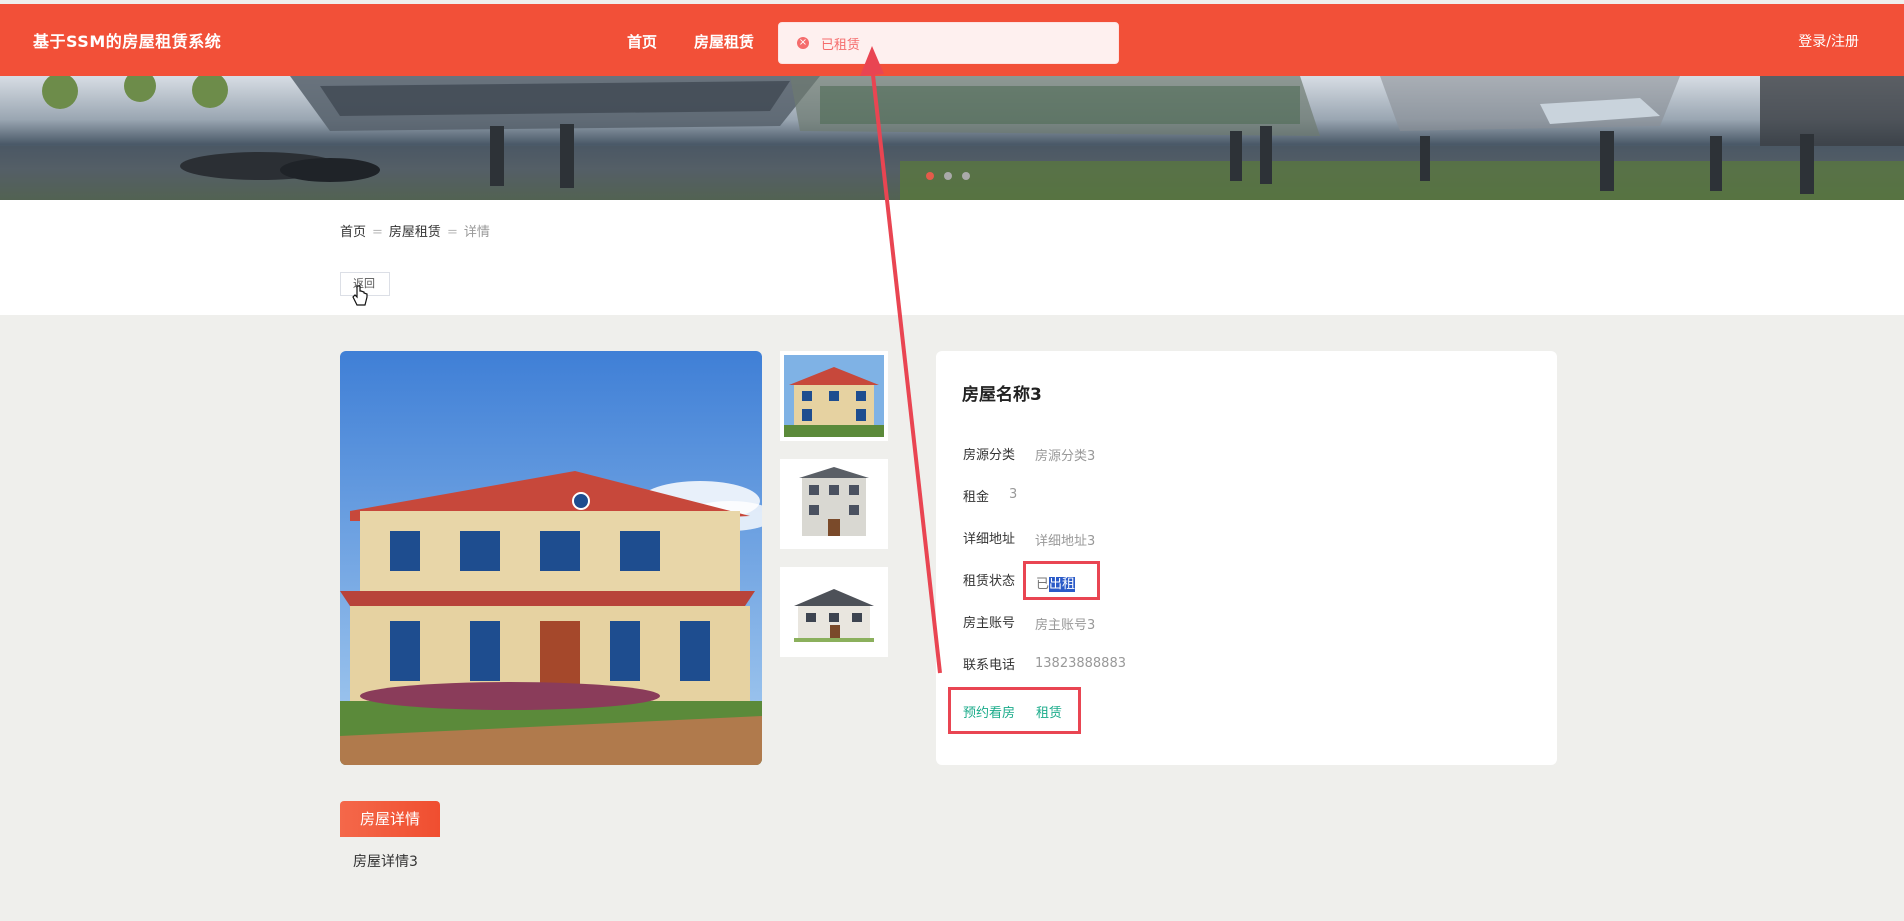  I want to click on field-label-rent: 租金, so click(976, 497).